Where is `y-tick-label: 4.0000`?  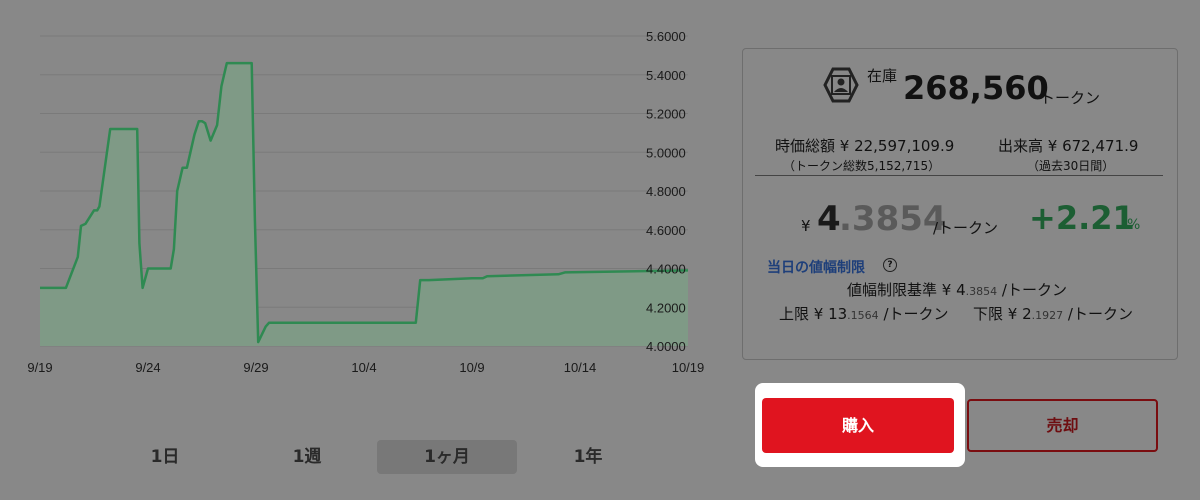 y-tick-label: 4.0000 is located at coordinates (666, 346).